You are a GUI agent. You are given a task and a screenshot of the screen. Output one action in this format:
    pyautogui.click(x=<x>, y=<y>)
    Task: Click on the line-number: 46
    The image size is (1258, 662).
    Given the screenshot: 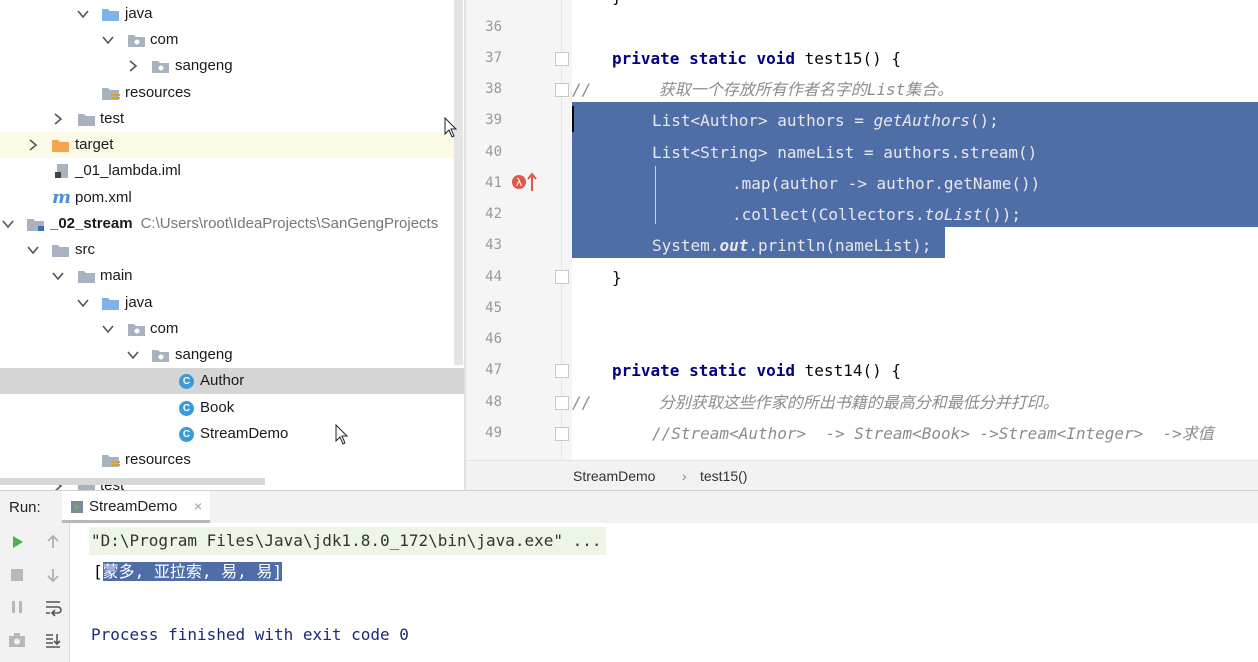 What is the action you would take?
    pyautogui.click(x=493, y=339)
    